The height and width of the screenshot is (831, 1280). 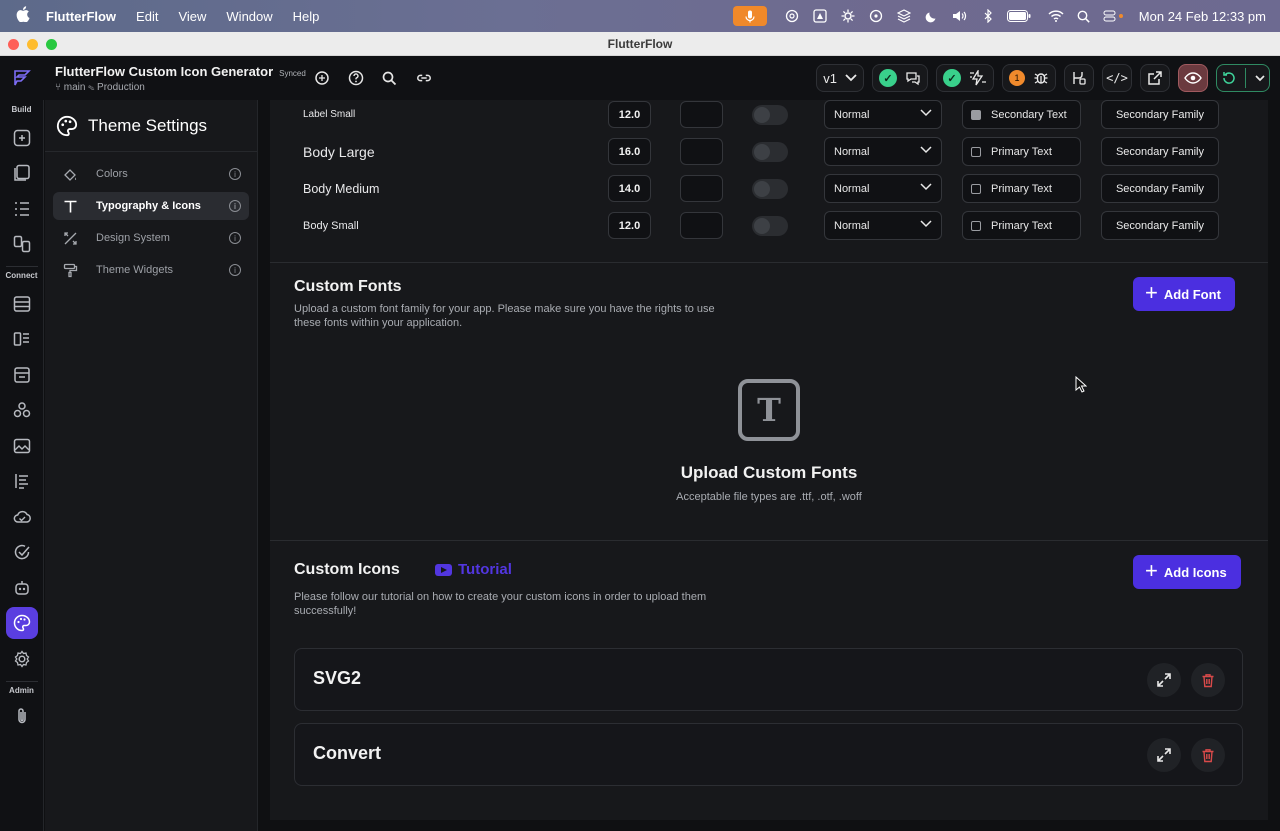 What do you see at coordinates (768, 679) in the screenshot?
I see `custom-icon-card: SVG2` at bounding box center [768, 679].